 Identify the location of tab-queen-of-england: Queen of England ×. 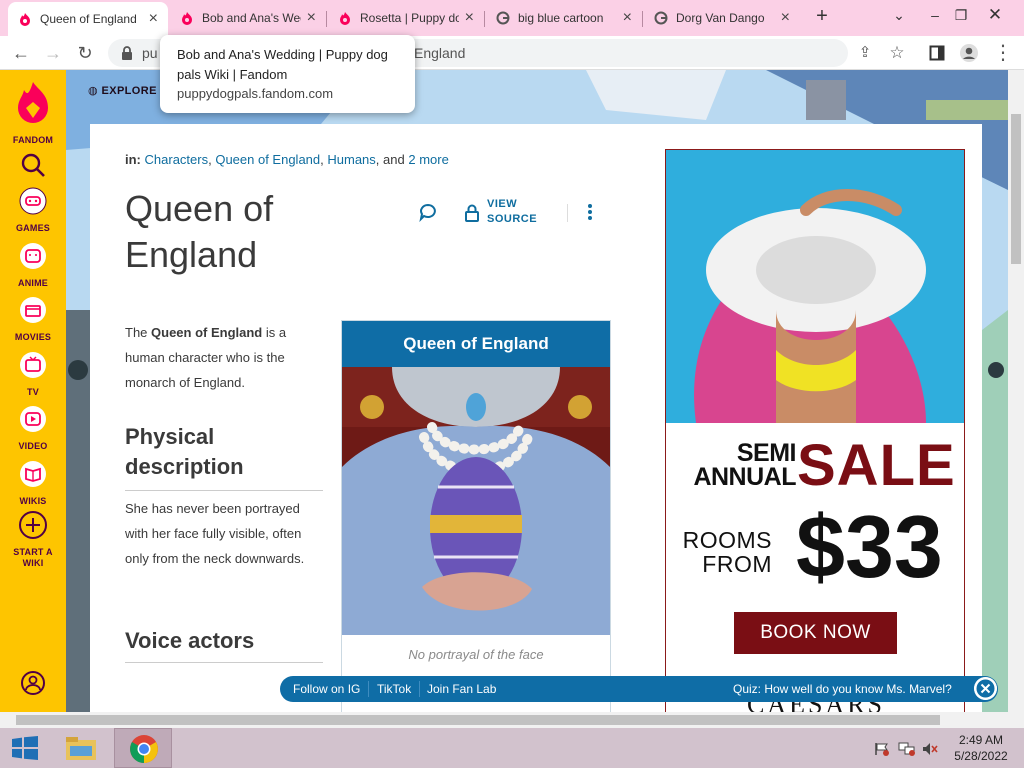
(88, 19).